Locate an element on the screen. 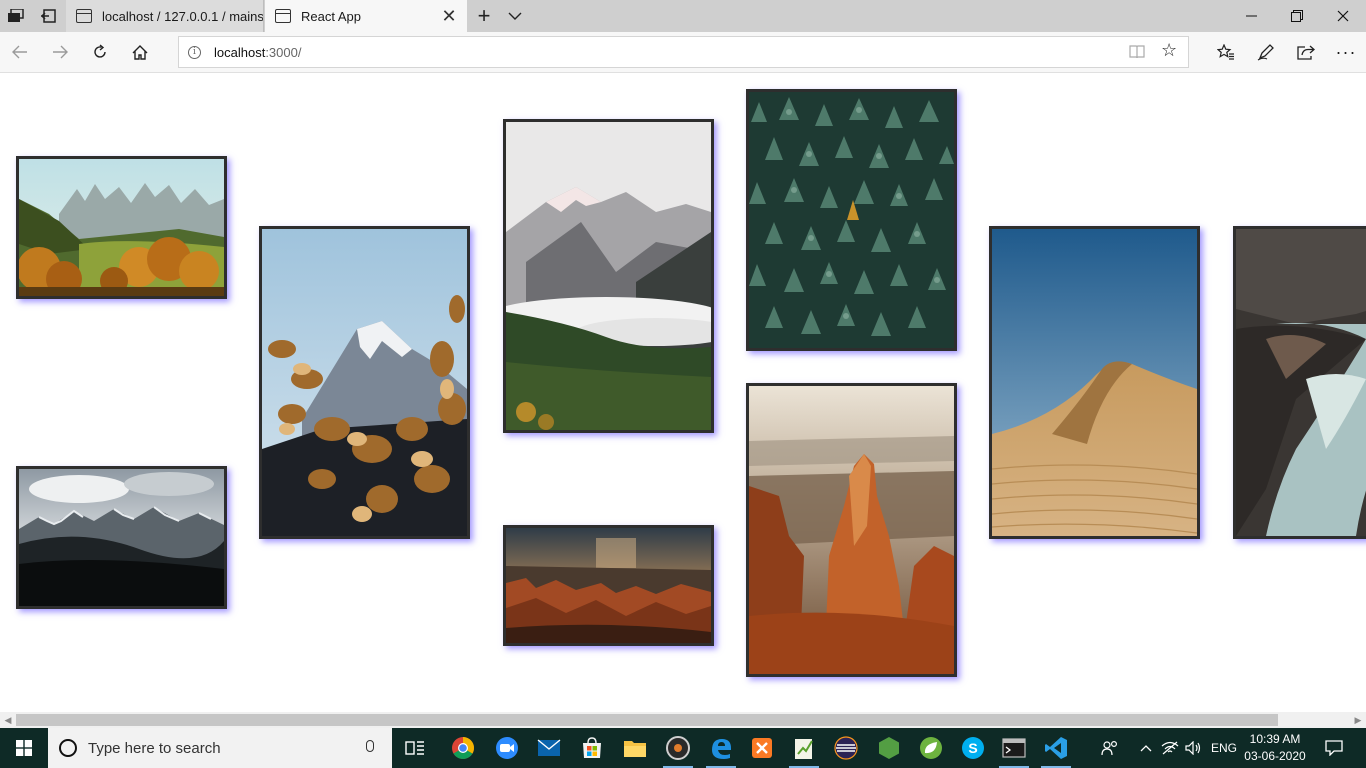 Image resolution: width=1366 pixels, height=768 pixels. microphone-icon is located at coordinates (370, 746).